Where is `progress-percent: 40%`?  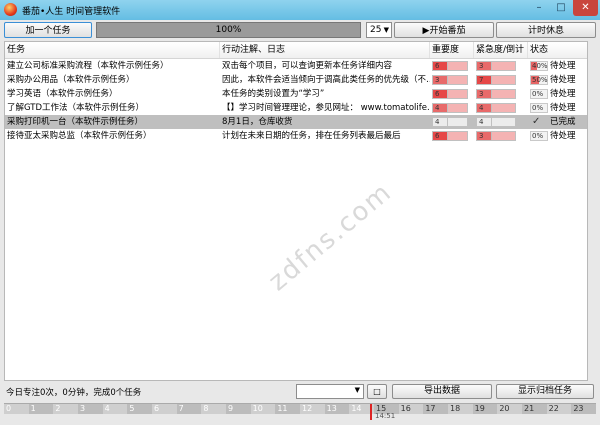
progress-percent: 40% is located at coordinates (540, 66).